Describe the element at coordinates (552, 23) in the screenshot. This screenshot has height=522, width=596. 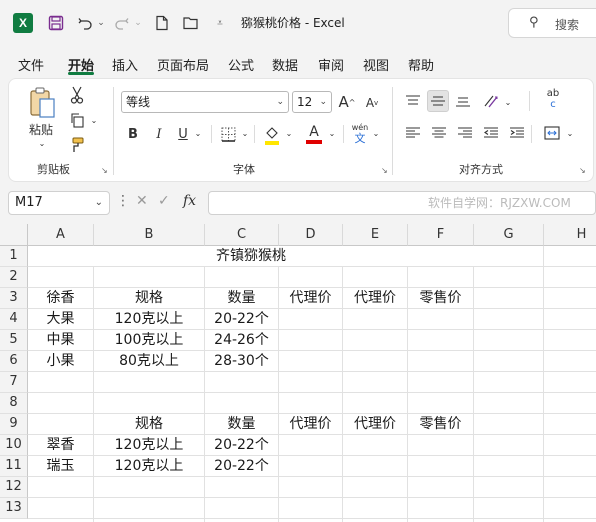
I see `search-box: ⚲ 搜索` at that location.